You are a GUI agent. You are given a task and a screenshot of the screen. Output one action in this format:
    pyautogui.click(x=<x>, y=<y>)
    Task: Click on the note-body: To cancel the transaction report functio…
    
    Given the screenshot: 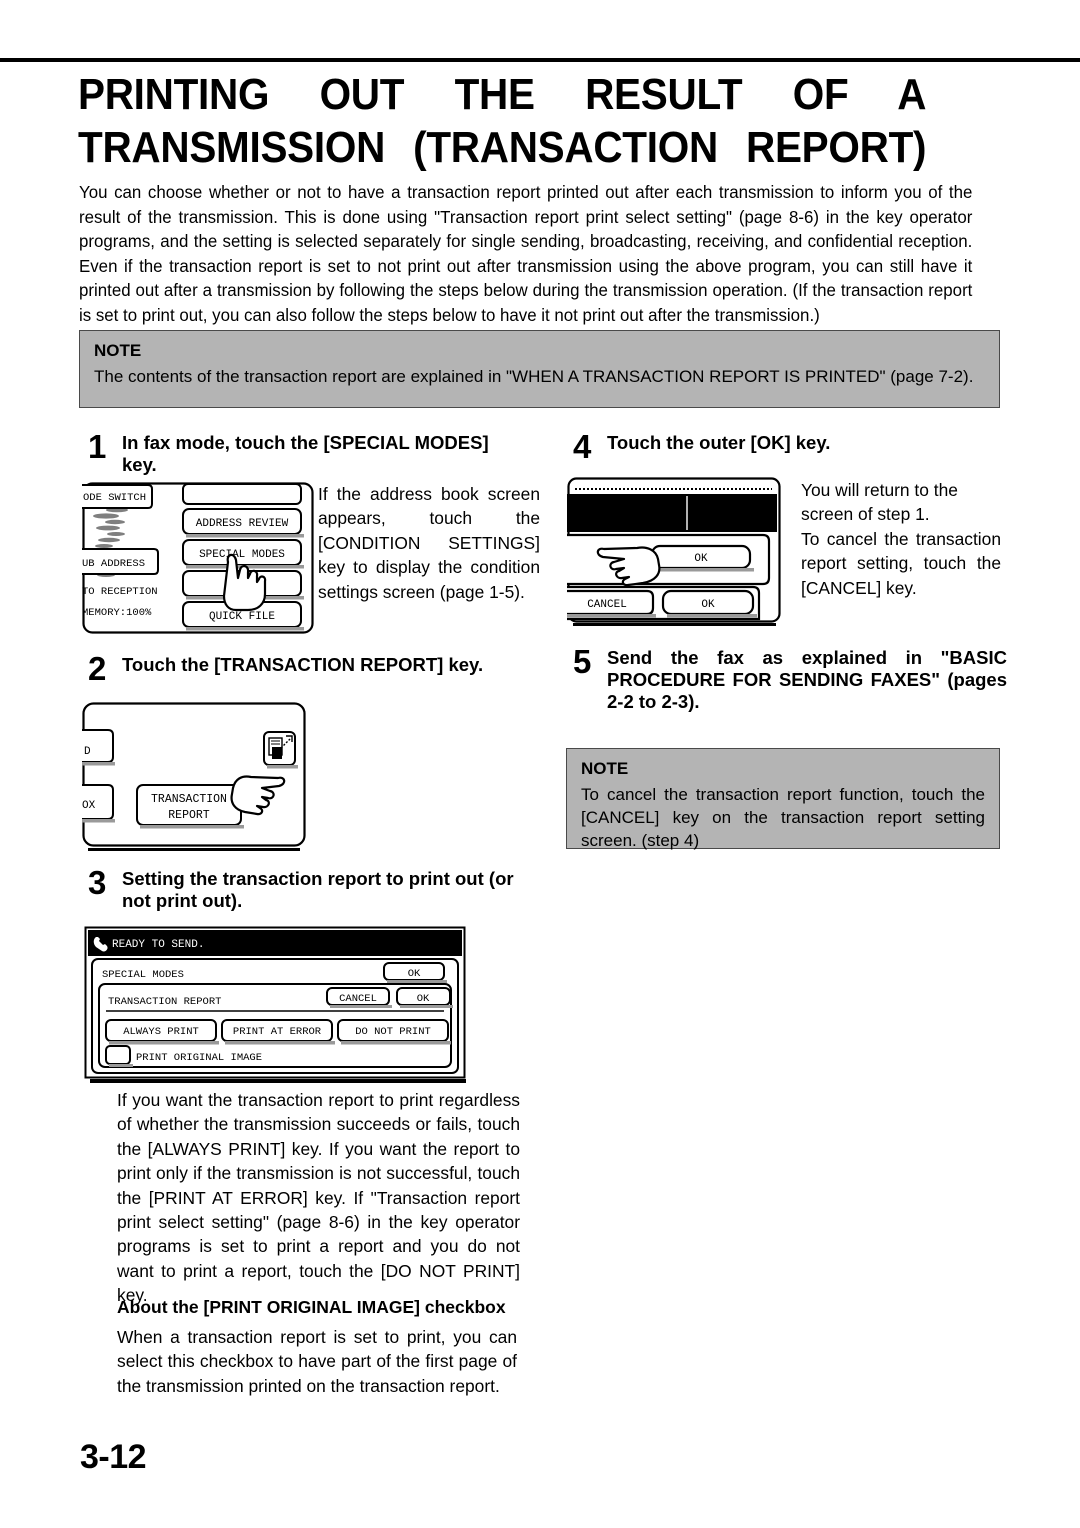 What is the action you would take?
    pyautogui.click(x=783, y=817)
    